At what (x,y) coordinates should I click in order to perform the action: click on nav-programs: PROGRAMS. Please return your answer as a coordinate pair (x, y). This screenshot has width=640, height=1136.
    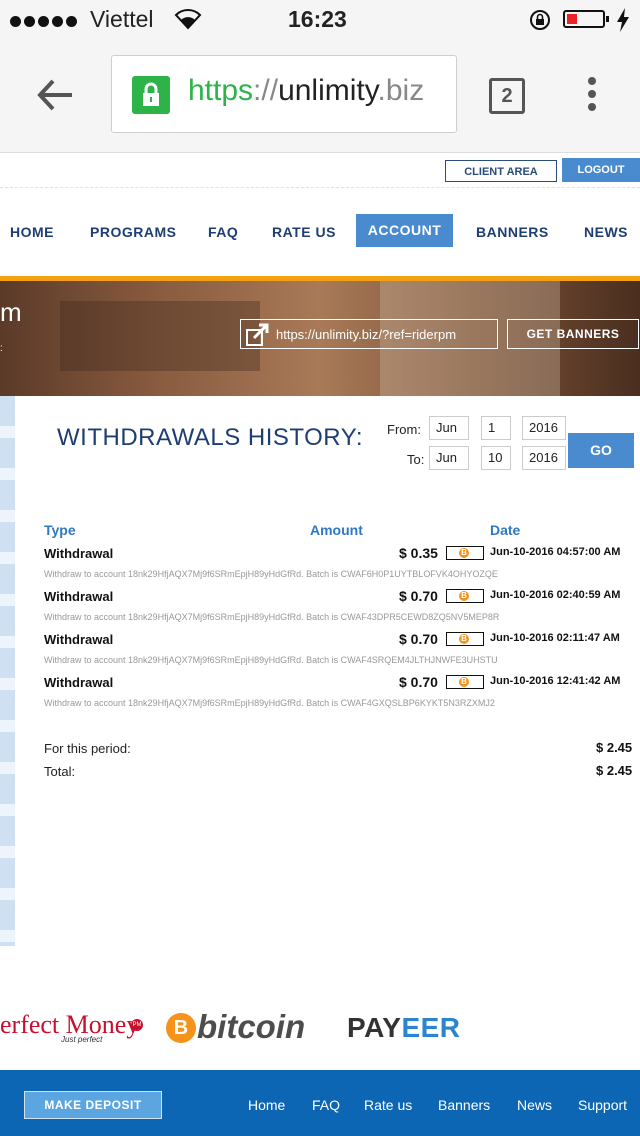
    Looking at the image, I should click on (133, 232).